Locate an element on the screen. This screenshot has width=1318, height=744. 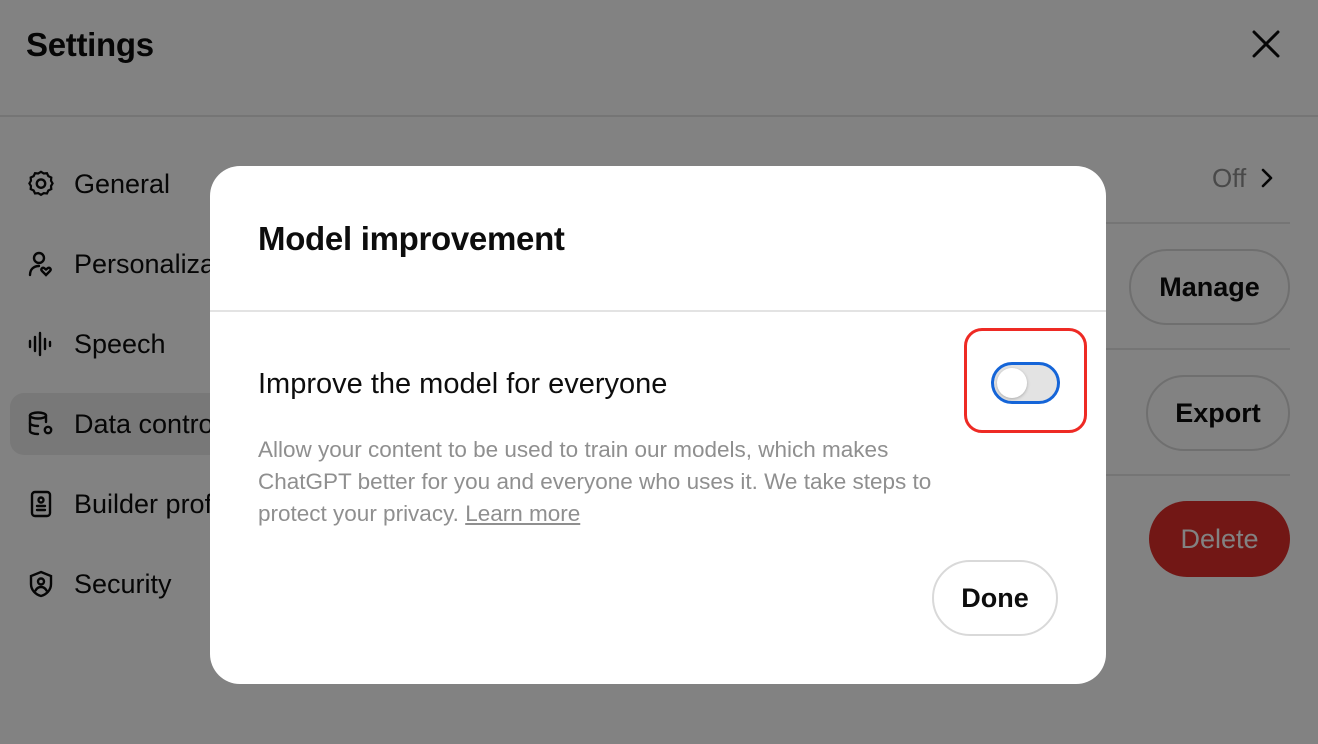
improve-model-toggle is located at coordinates (1025, 383).